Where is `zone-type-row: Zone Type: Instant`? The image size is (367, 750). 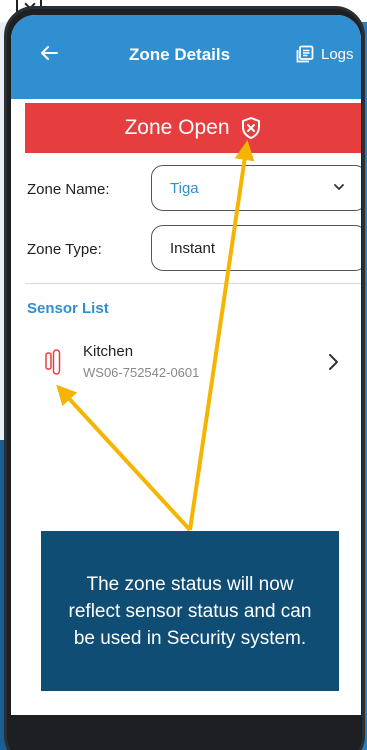
zone-type-row: Zone Type: Instant is located at coordinates (193, 250).